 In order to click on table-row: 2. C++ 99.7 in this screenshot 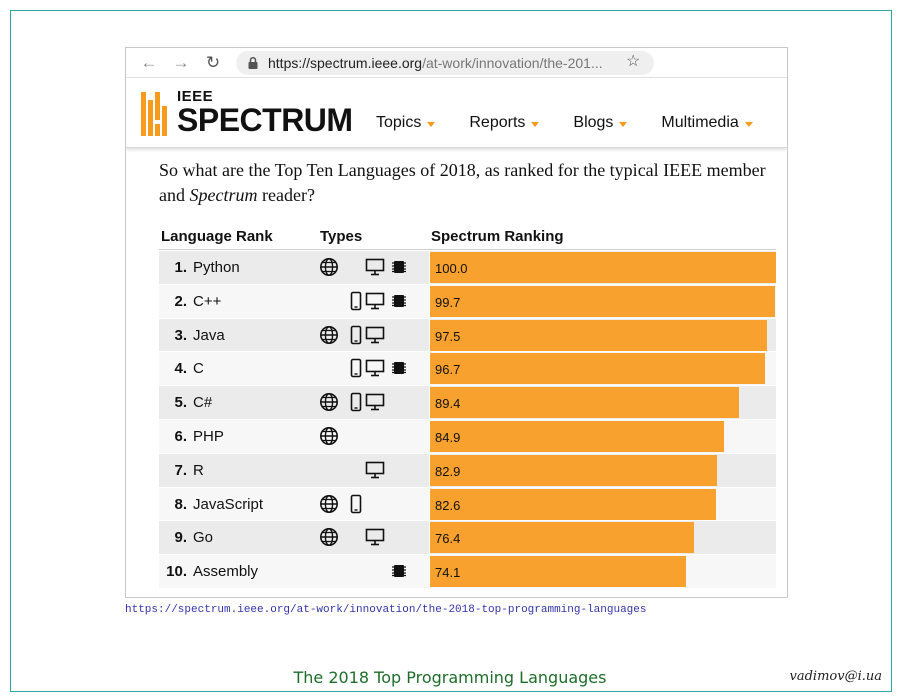, I will do `click(467, 300)`.